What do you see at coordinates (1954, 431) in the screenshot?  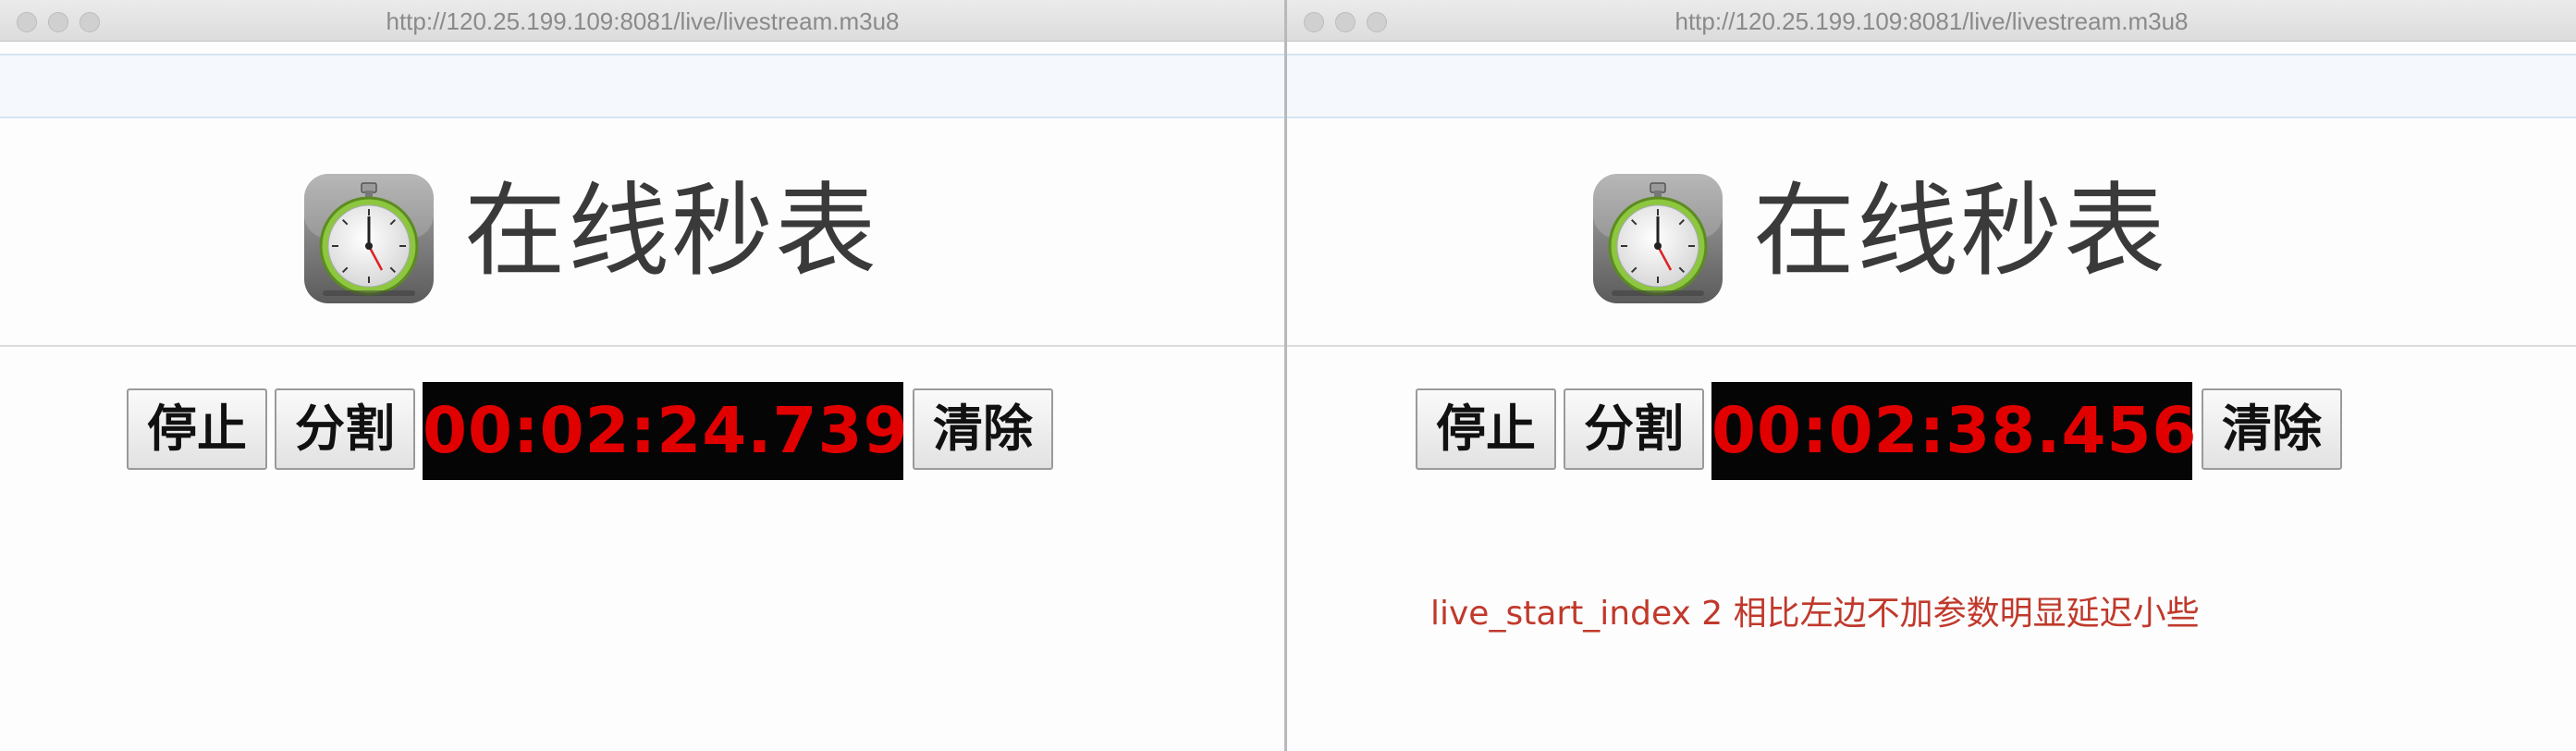 I see `stopwatch-display: 00:02:38.456` at bounding box center [1954, 431].